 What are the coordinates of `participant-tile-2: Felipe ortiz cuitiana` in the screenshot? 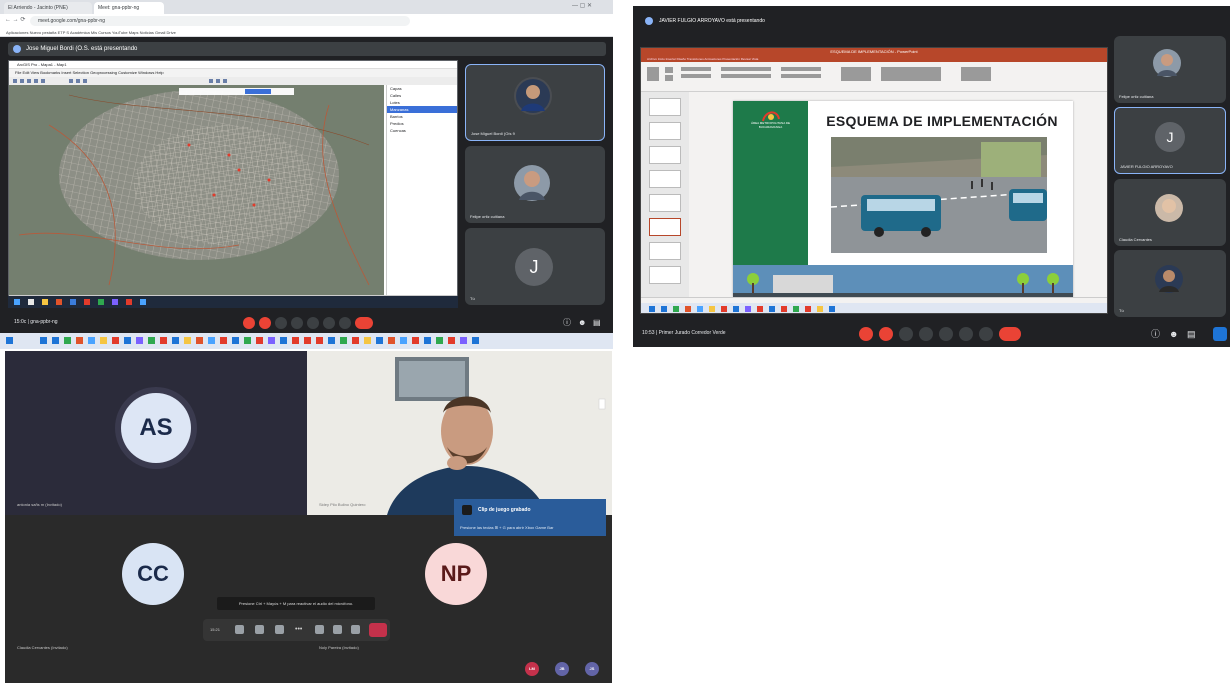 It's located at (535, 184).